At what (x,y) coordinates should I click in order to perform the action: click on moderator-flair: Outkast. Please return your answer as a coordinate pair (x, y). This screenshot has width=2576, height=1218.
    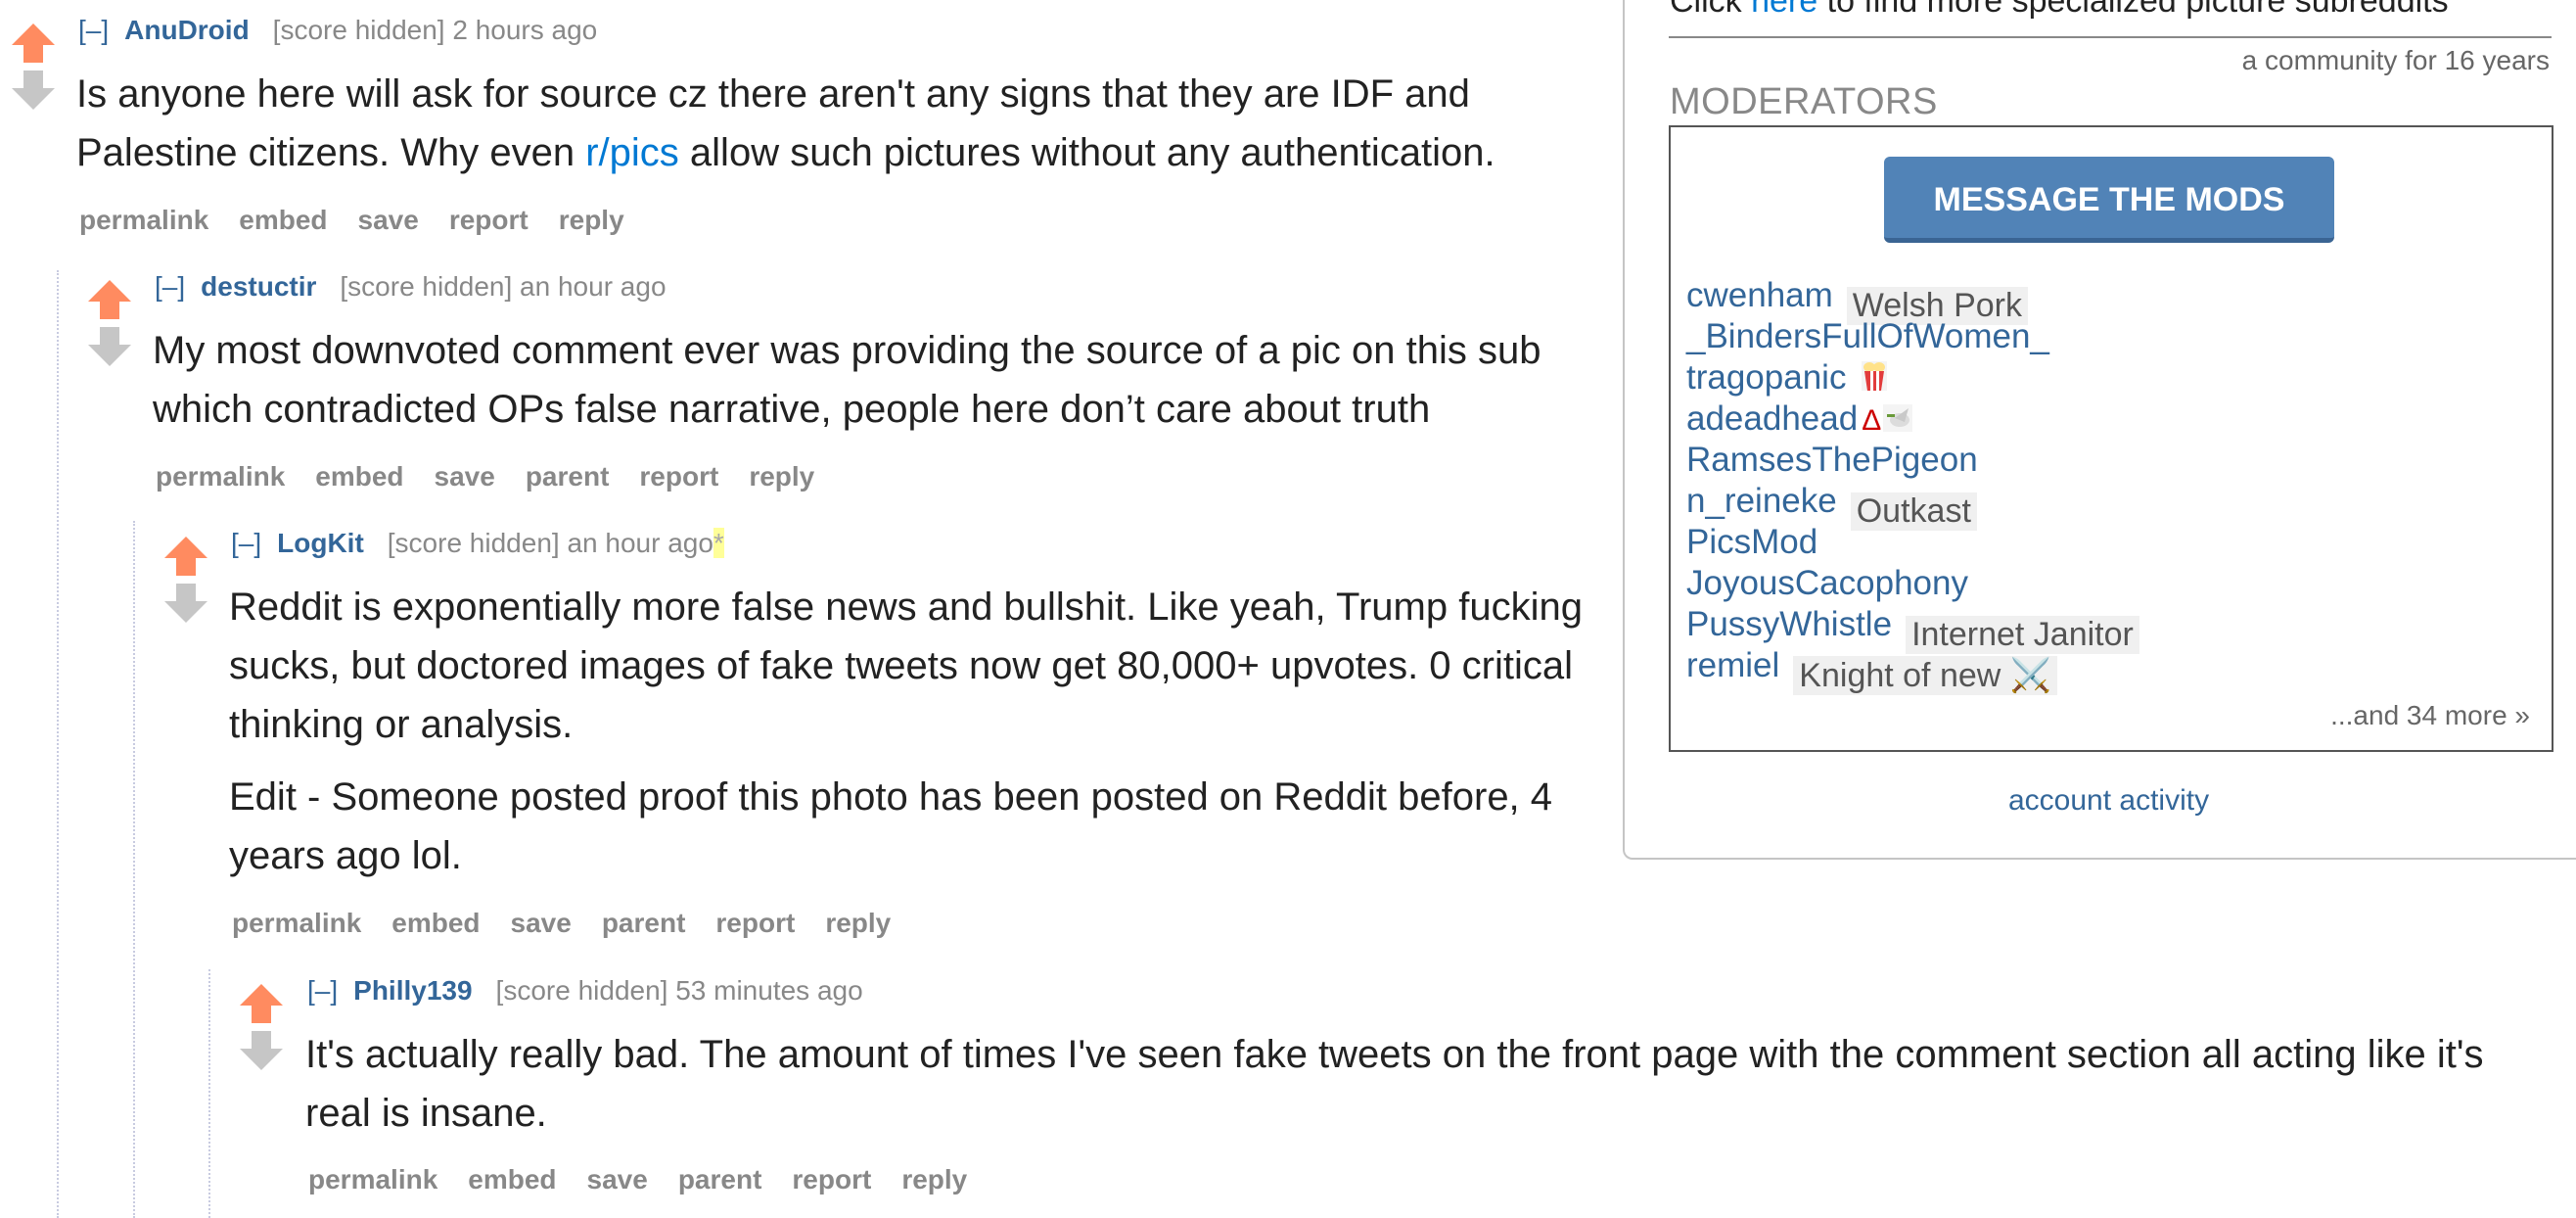
    Looking at the image, I should click on (1914, 511).